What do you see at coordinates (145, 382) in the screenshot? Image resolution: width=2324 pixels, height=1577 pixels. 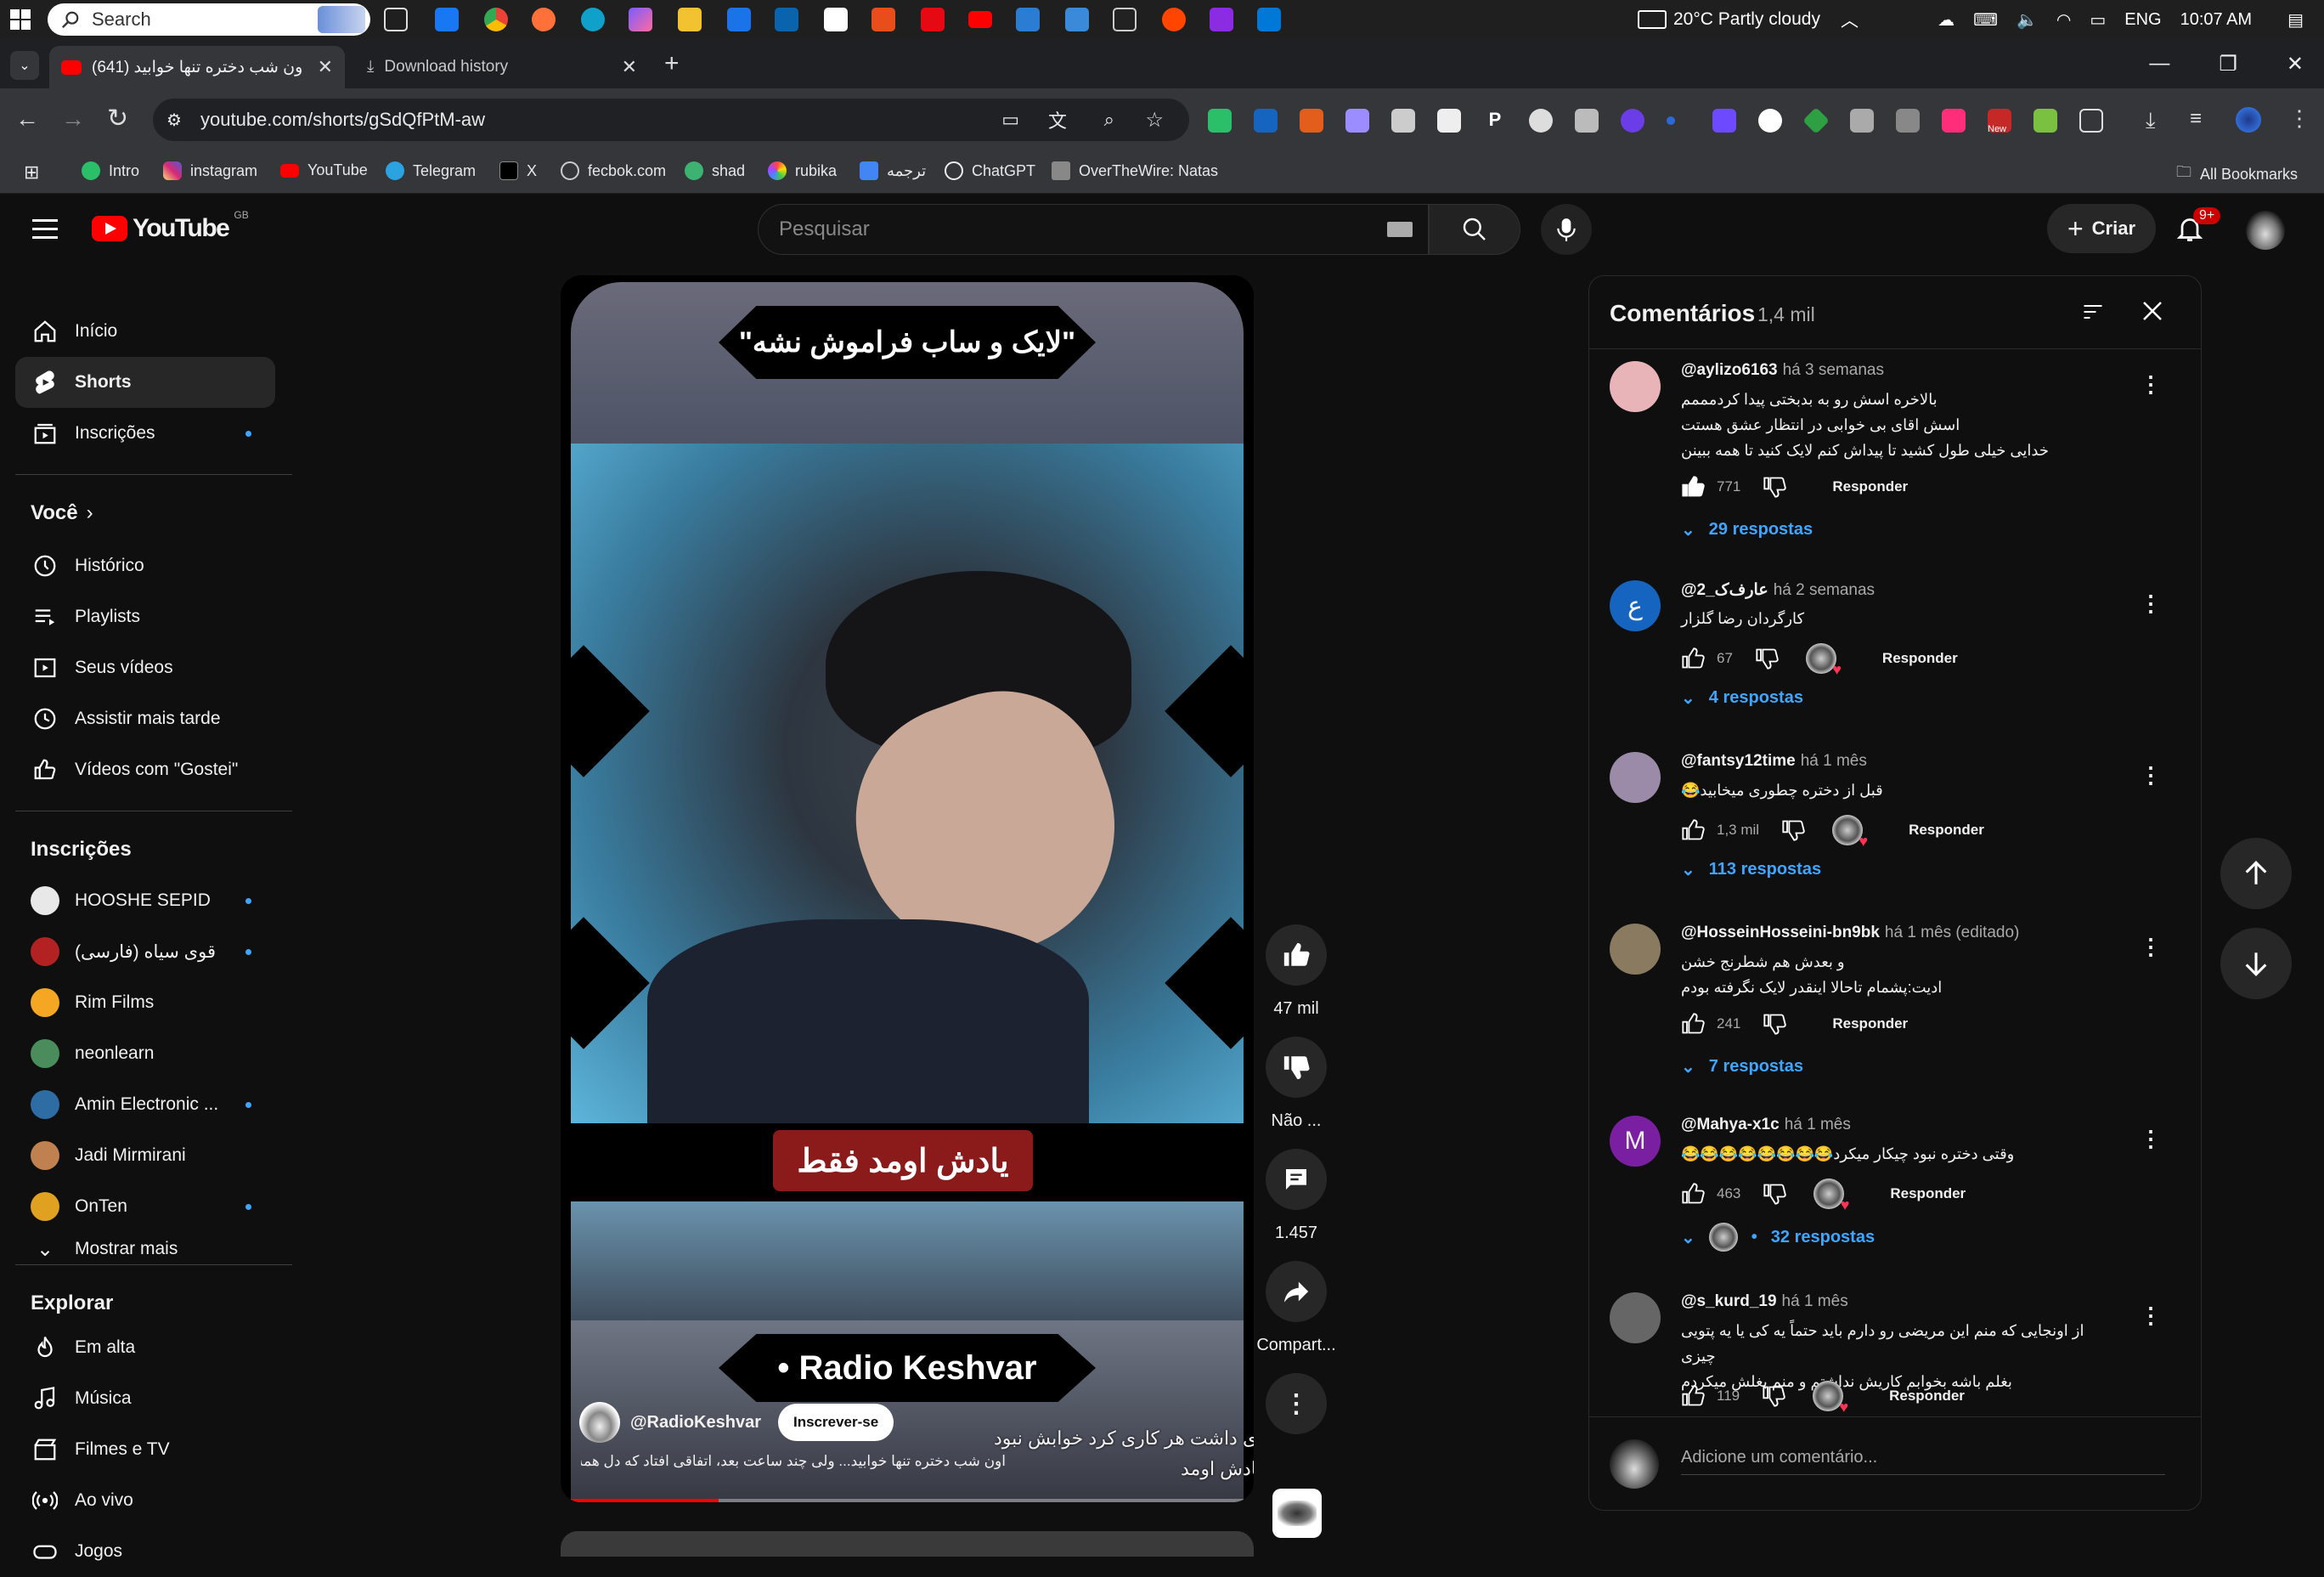 I see `sidebar-item-shorts: Shorts` at bounding box center [145, 382].